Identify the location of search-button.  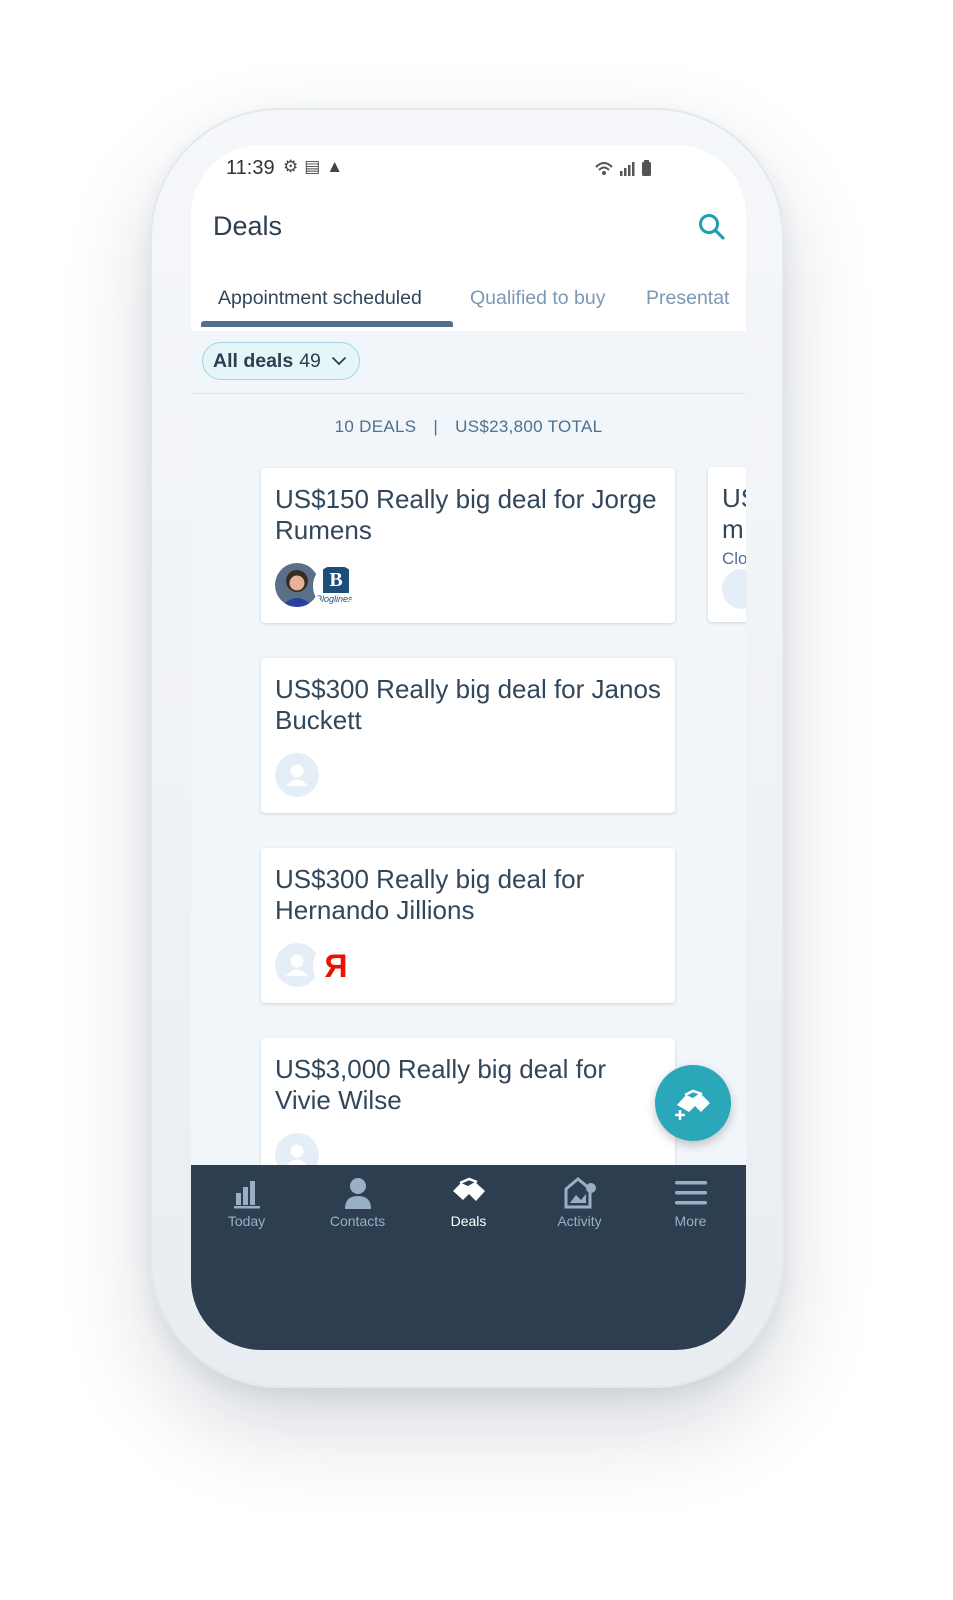
(712, 227).